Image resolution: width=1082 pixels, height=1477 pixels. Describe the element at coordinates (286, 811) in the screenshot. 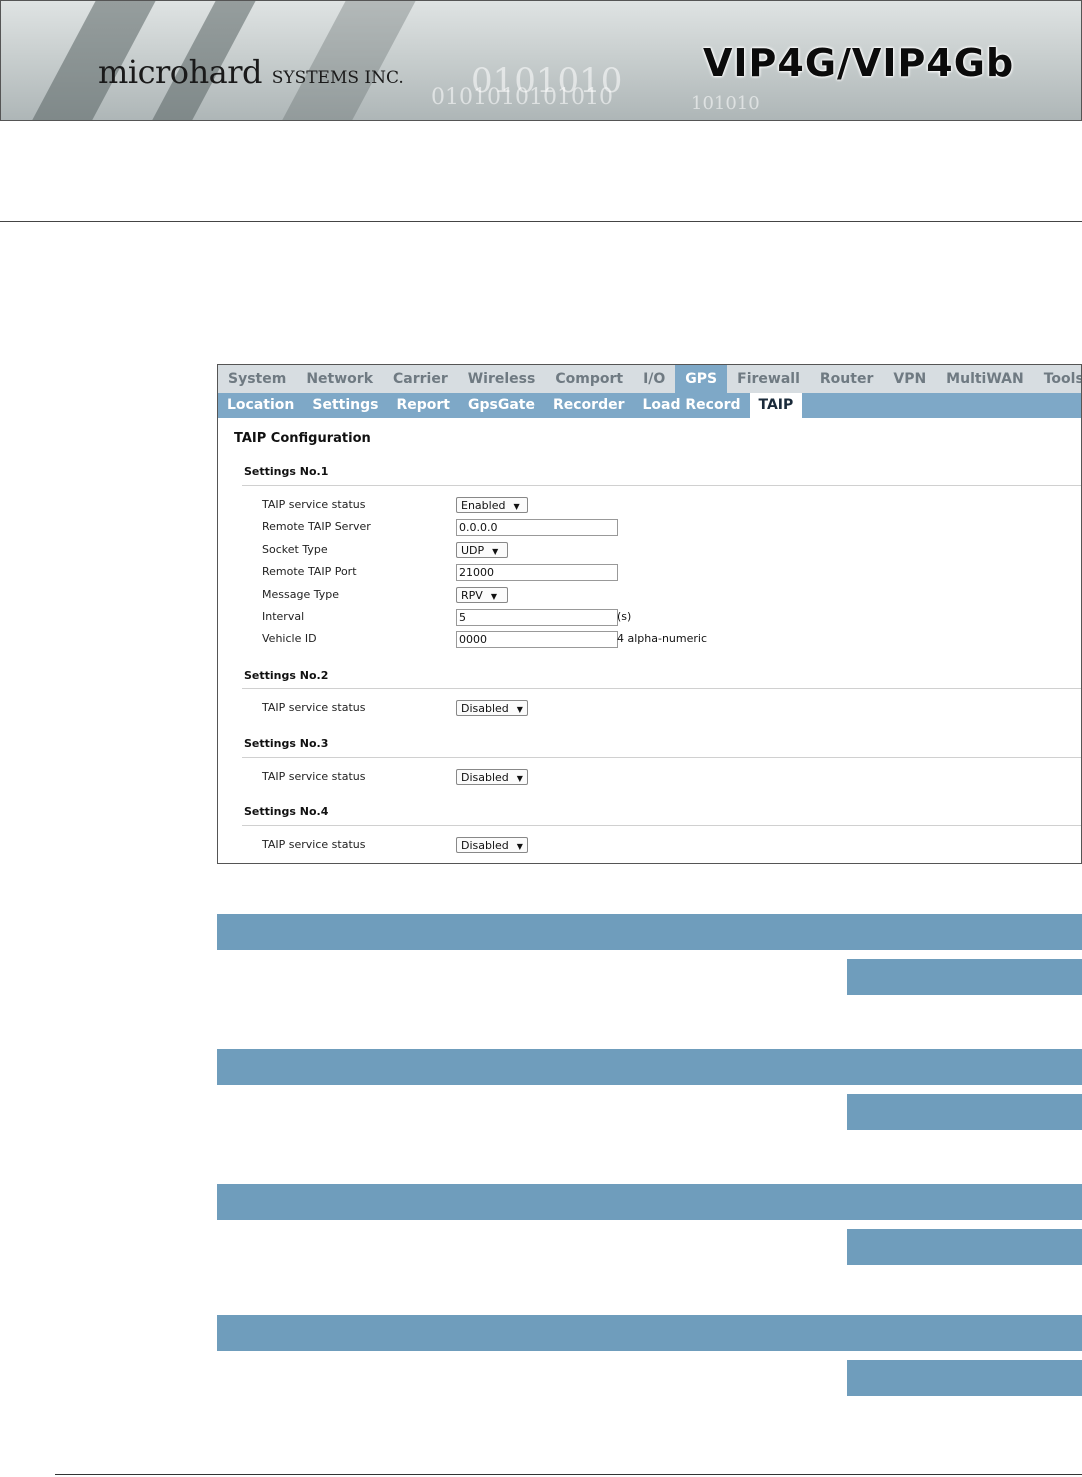

I see `section-title-4: Settings No.4` at that location.